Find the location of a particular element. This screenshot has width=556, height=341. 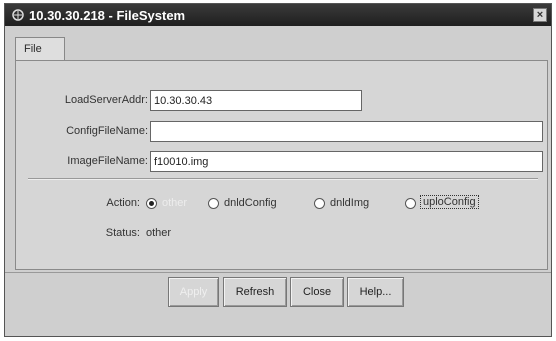

action-radio-dnldimg is located at coordinates (319, 203).